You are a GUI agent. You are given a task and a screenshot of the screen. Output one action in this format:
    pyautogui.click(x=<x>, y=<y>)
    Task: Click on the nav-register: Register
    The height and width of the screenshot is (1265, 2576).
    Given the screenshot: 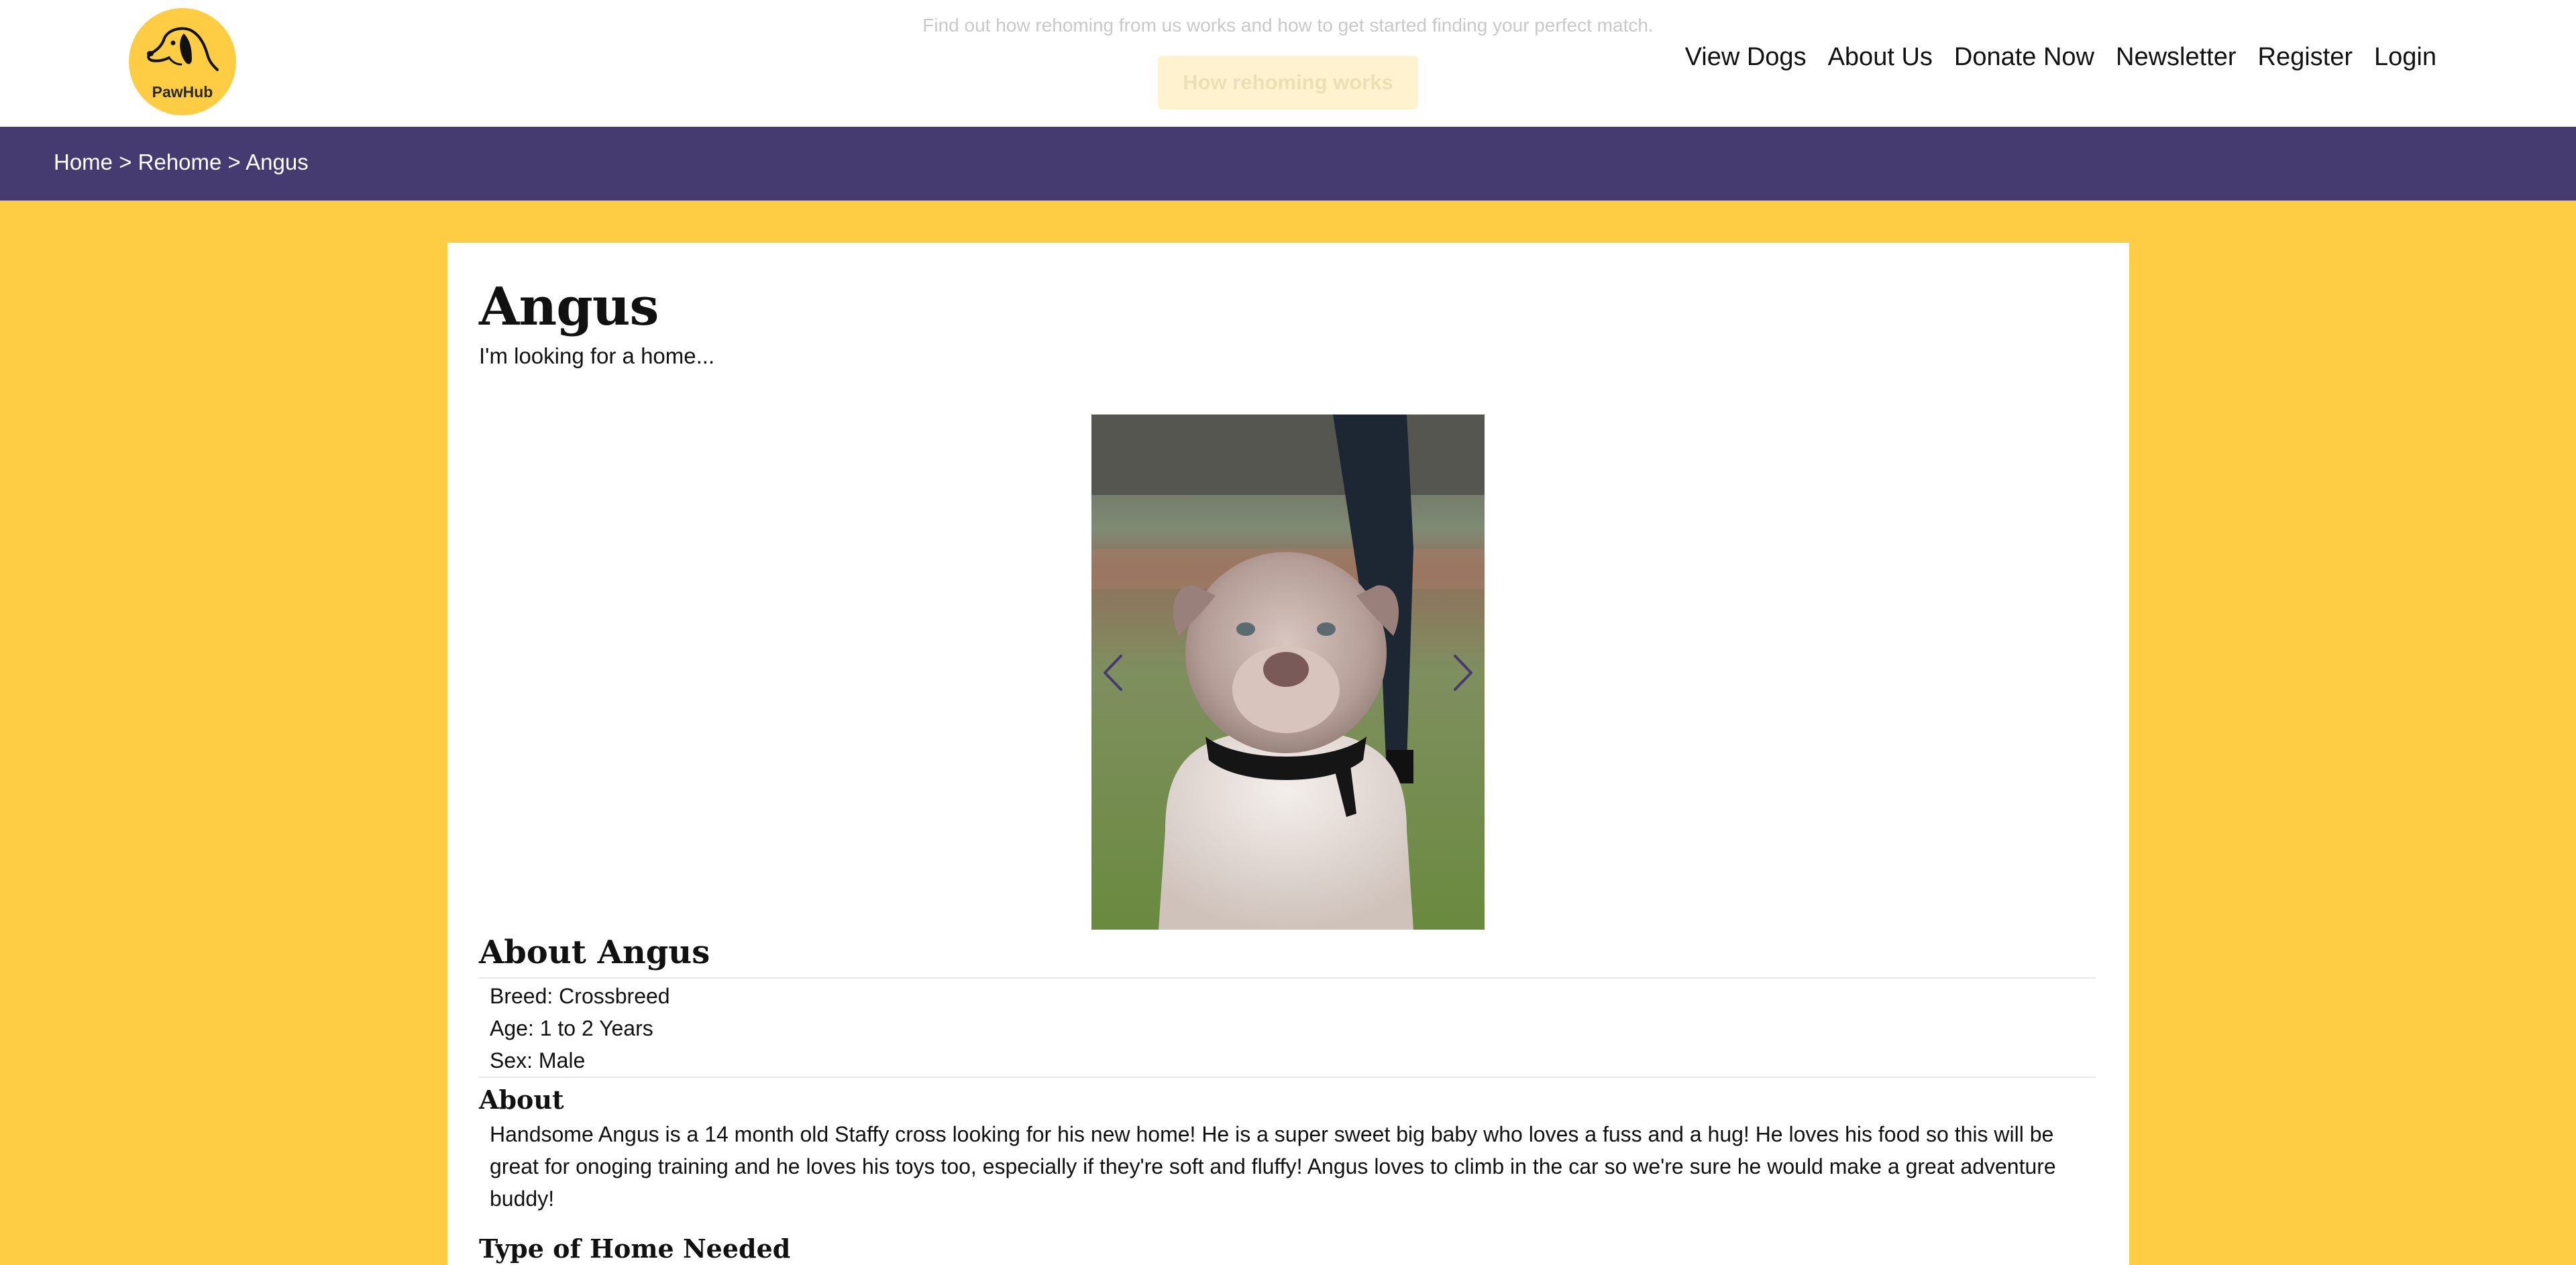 What is the action you would take?
    pyautogui.click(x=2305, y=58)
    